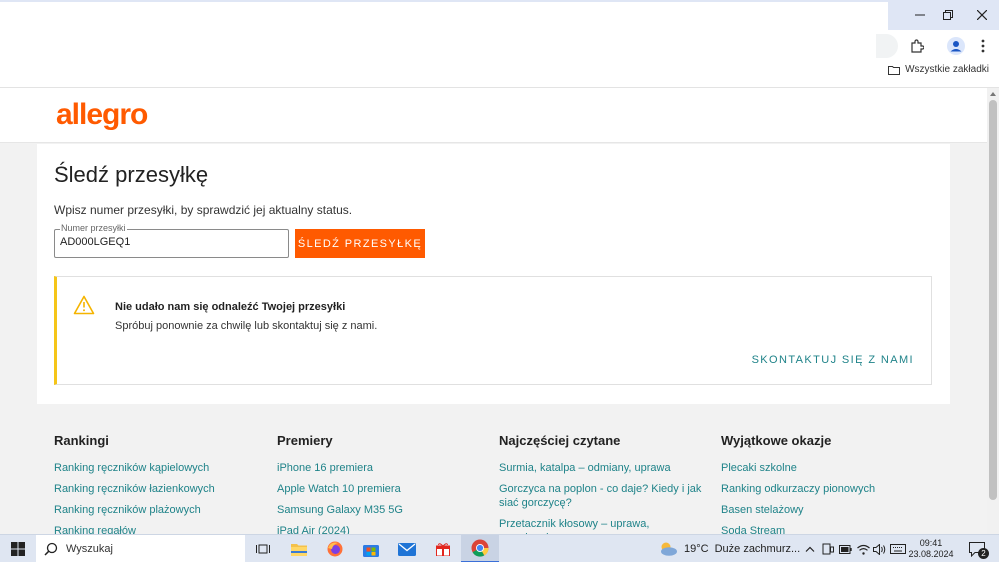 Image resolution: width=999 pixels, height=562 pixels. I want to click on firefox-icon, so click(335, 549).